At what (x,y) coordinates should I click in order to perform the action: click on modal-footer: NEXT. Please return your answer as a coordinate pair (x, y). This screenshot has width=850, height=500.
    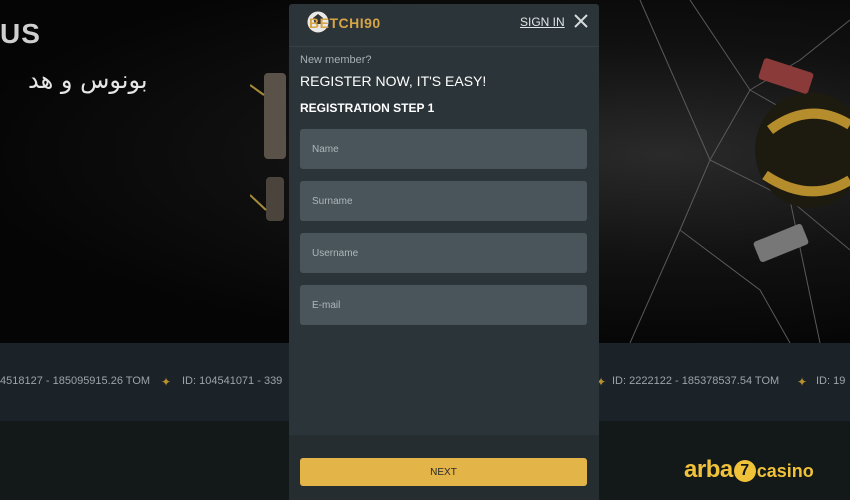
    Looking at the image, I should click on (444, 467).